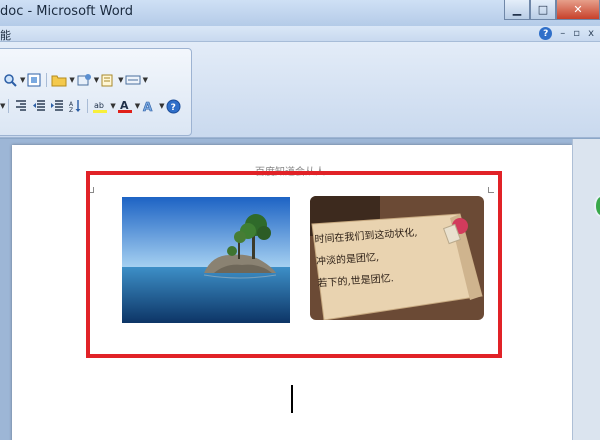  I want to click on vertical-scrollbar, so click(586, 289).